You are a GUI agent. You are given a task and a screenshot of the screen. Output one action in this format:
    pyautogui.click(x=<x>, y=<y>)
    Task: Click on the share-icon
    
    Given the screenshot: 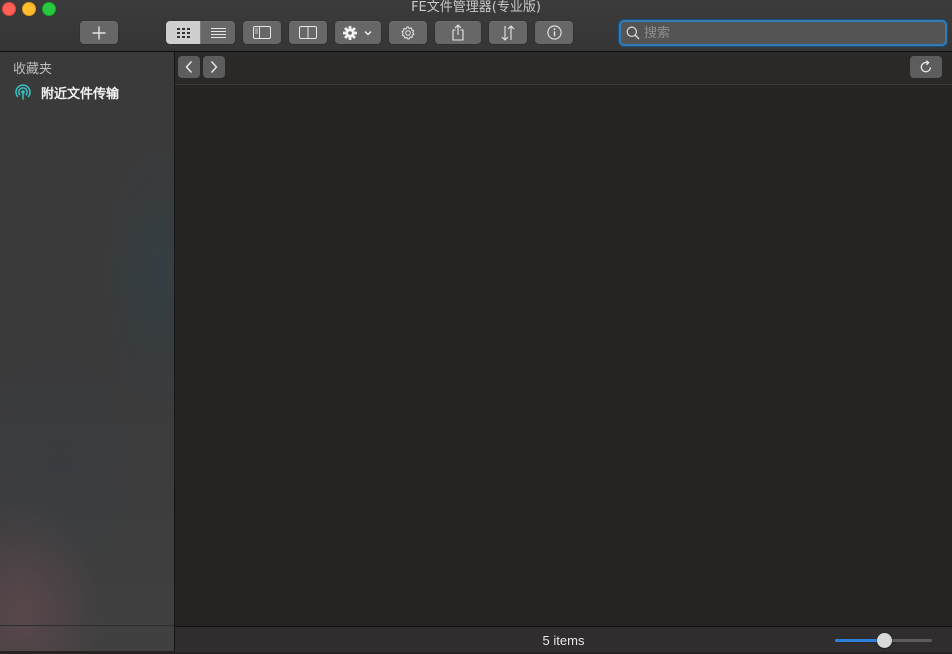 What is the action you would take?
    pyautogui.click(x=458, y=32)
    